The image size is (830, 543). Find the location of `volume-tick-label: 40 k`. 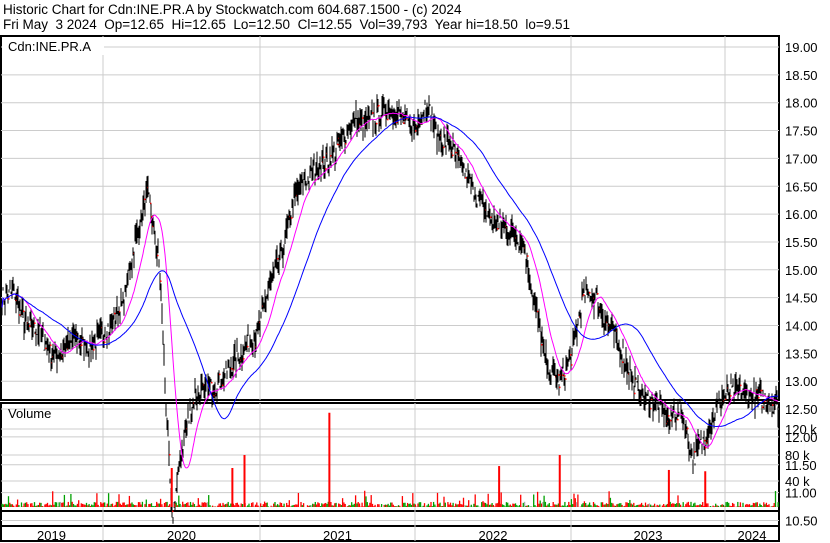

volume-tick-label: 40 k is located at coordinates (797, 481).